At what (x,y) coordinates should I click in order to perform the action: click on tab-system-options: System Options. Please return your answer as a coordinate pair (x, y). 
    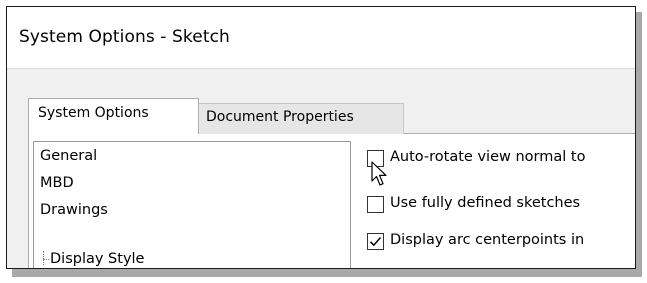
    Looking at the image, I should click on (113, 116).